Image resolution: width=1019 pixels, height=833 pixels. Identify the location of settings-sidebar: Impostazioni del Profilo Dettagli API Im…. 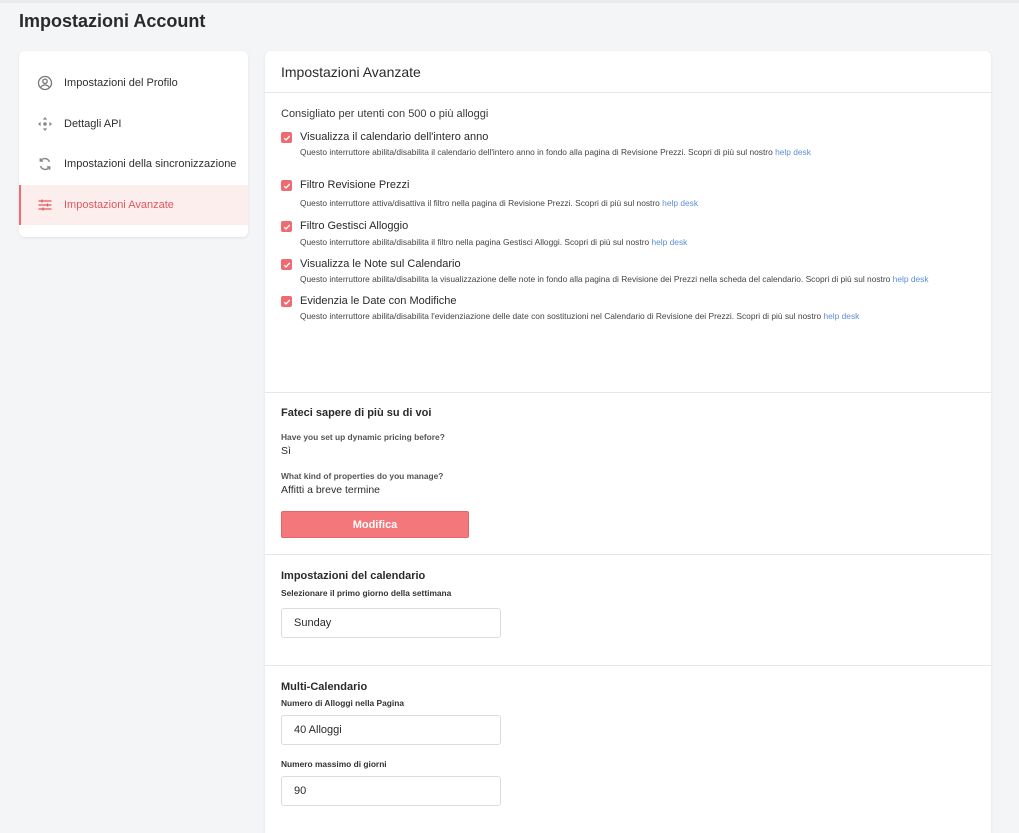
(133, 144).